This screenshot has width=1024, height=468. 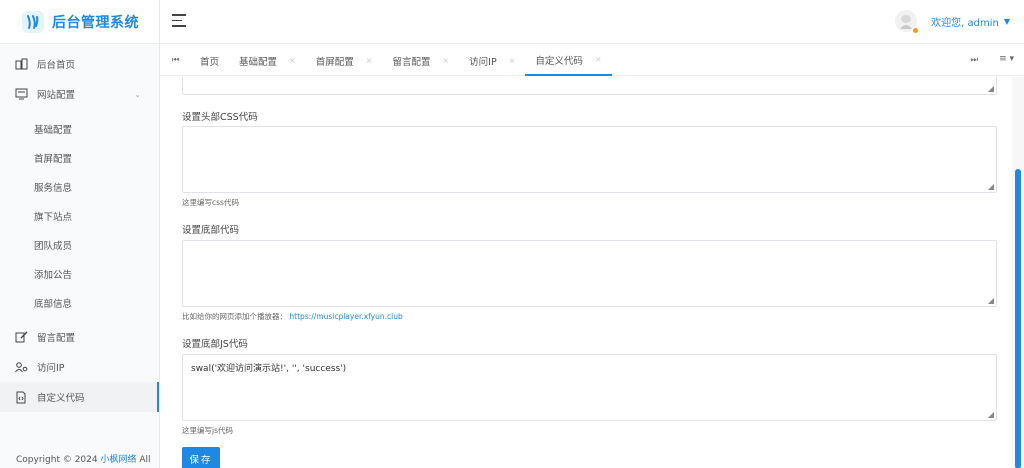 I want to click on sidebar-subitem-footer: 底部信息, so click(x=79, y=302).